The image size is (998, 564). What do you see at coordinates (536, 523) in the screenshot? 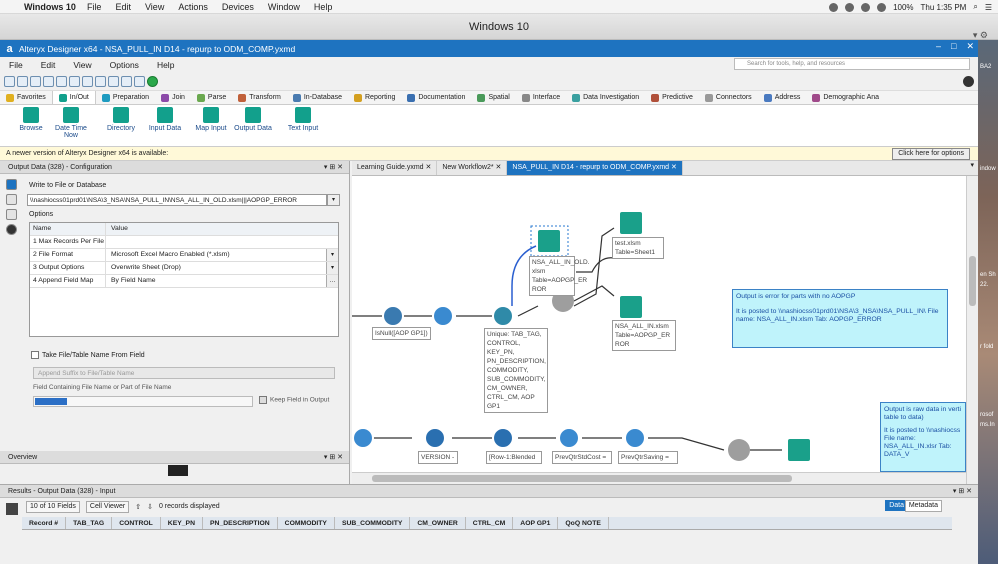
I see `column-header: AOP GP1` at bounding box center [536, 523].